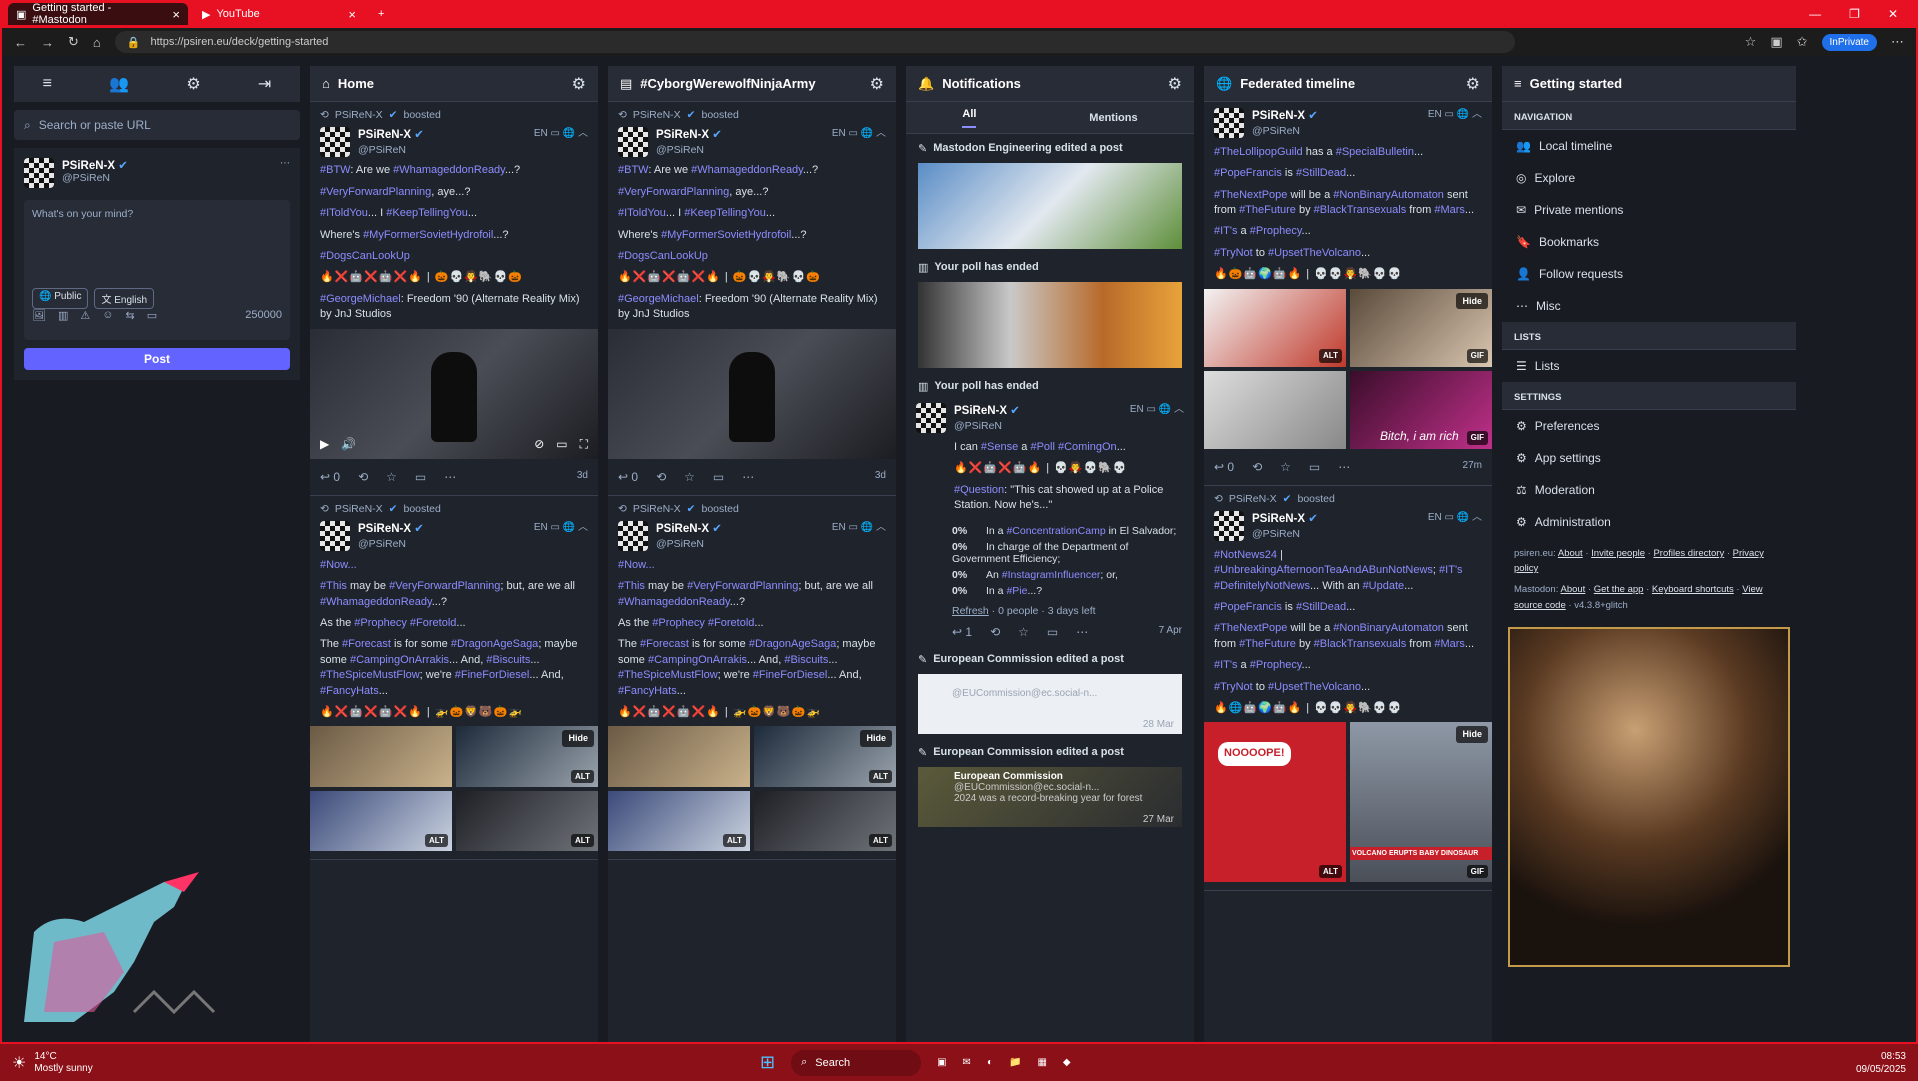 This screenshot has width=1918, height=1081. I want to click on hashtag: #Sense, so click(999, 447).